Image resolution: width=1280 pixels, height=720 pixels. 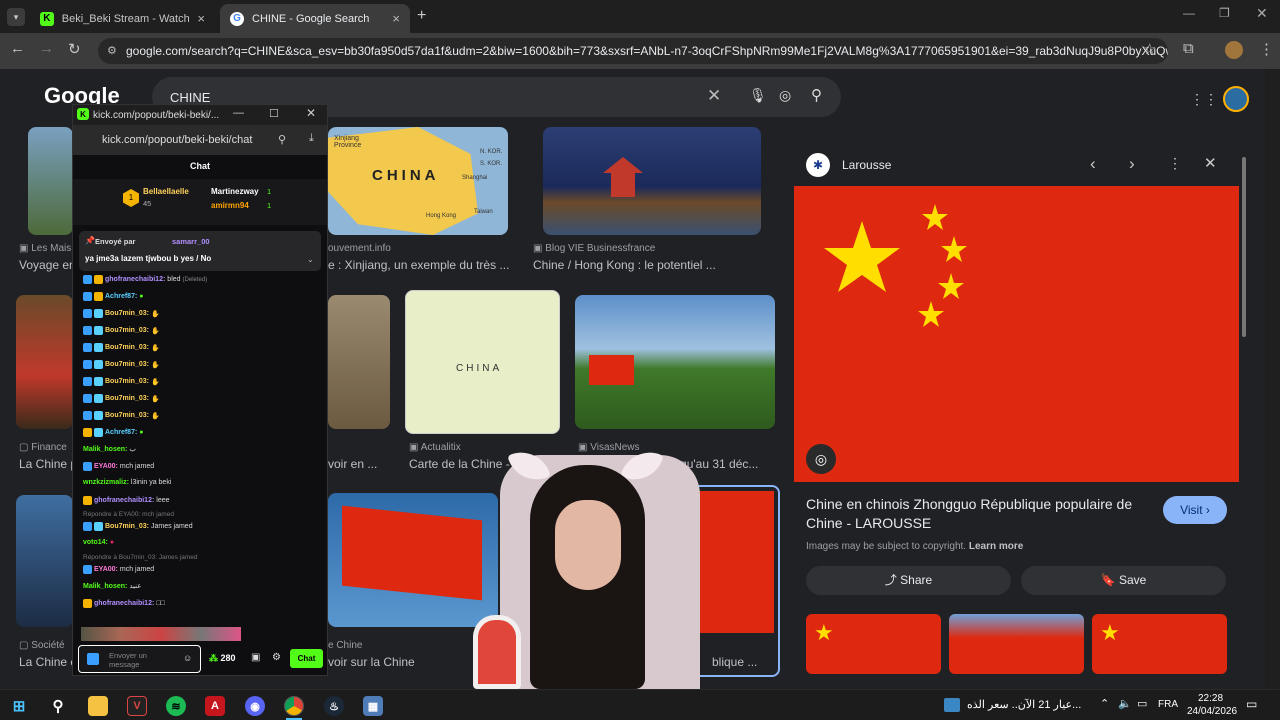 I want to click on menu-dots-icon: ⋮, so click(x=1266, y=49).